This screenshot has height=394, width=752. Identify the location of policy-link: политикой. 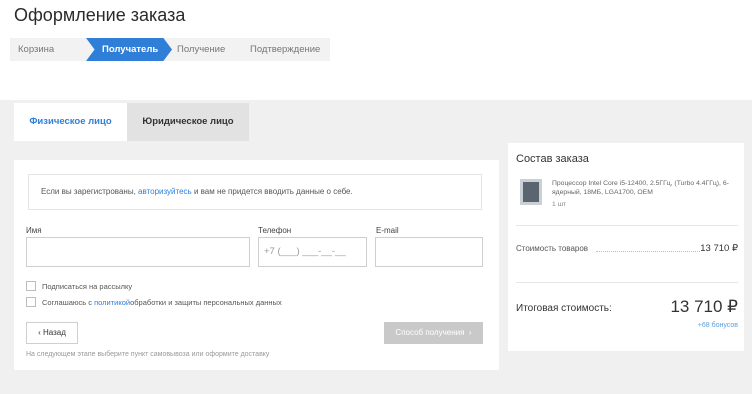
(112, 302).